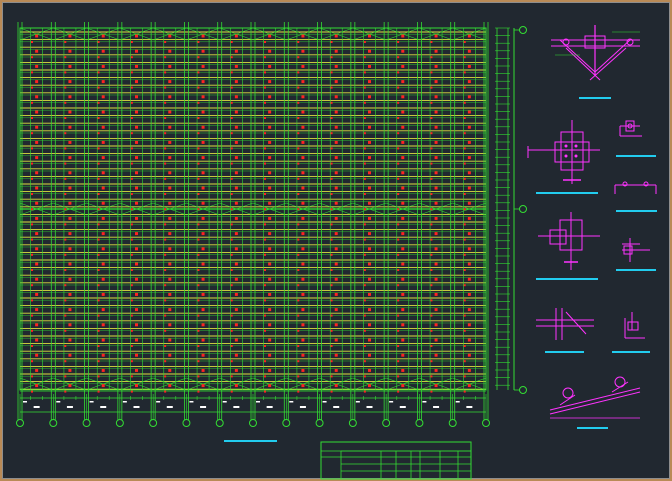 The image size is (672, 481). I want to click on brace-connection-detail, so click(565, 330).